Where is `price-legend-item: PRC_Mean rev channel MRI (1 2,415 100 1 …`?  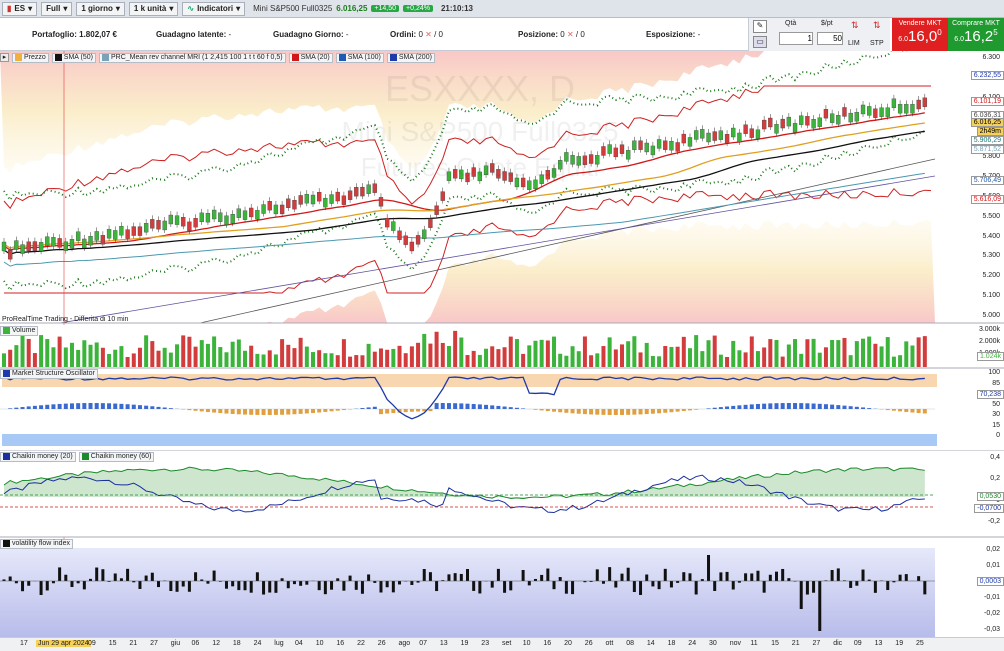 price-legend-item: PRC_Mean rev channel MRI (1 2,415 100 1 … is located at coordinates (192, 57).